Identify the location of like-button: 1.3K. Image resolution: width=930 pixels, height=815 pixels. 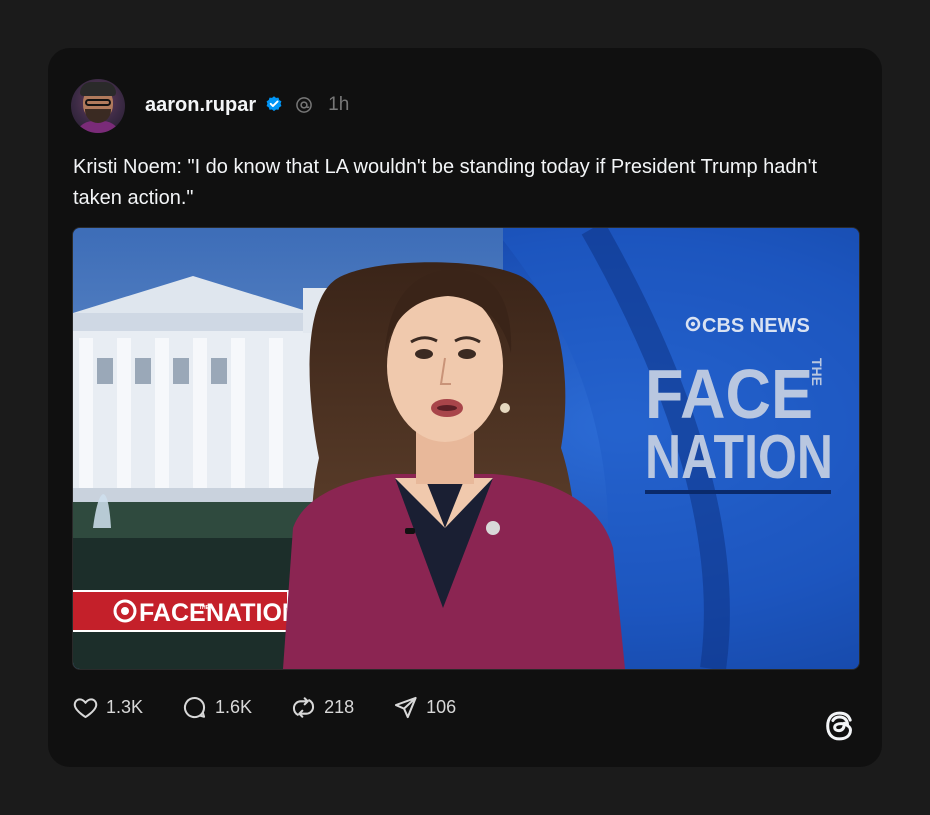
(107, 707).